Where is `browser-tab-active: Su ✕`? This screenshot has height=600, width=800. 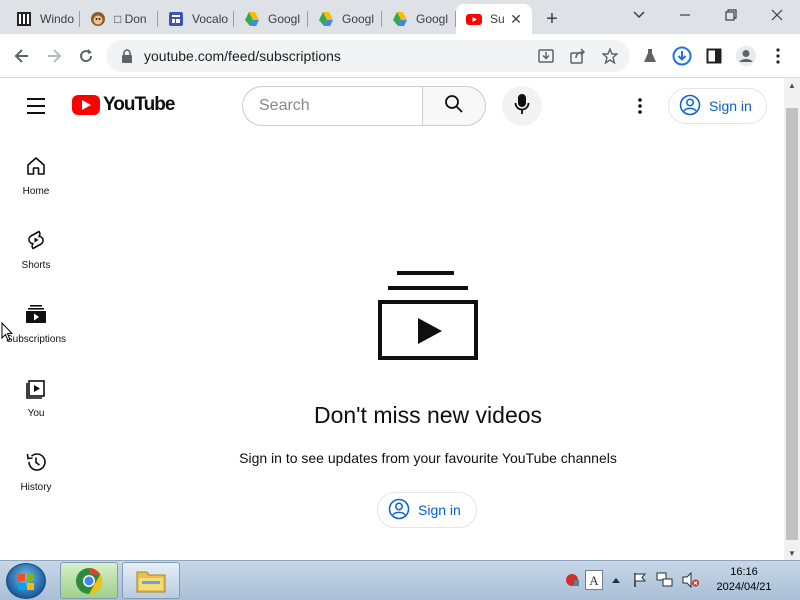 browser-tab-active: Su ✕ is located at coordinates (494, 19).